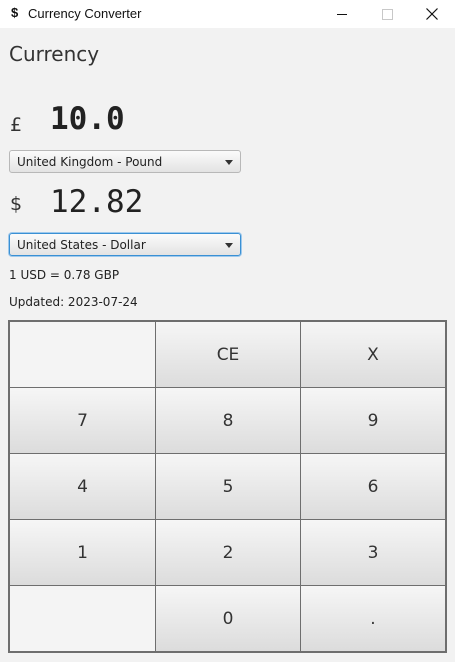 The image size is (455, 662). Describe the element at coordinates (82, 552) in the screenshot. I see `digit-1-button: 1` at that location.